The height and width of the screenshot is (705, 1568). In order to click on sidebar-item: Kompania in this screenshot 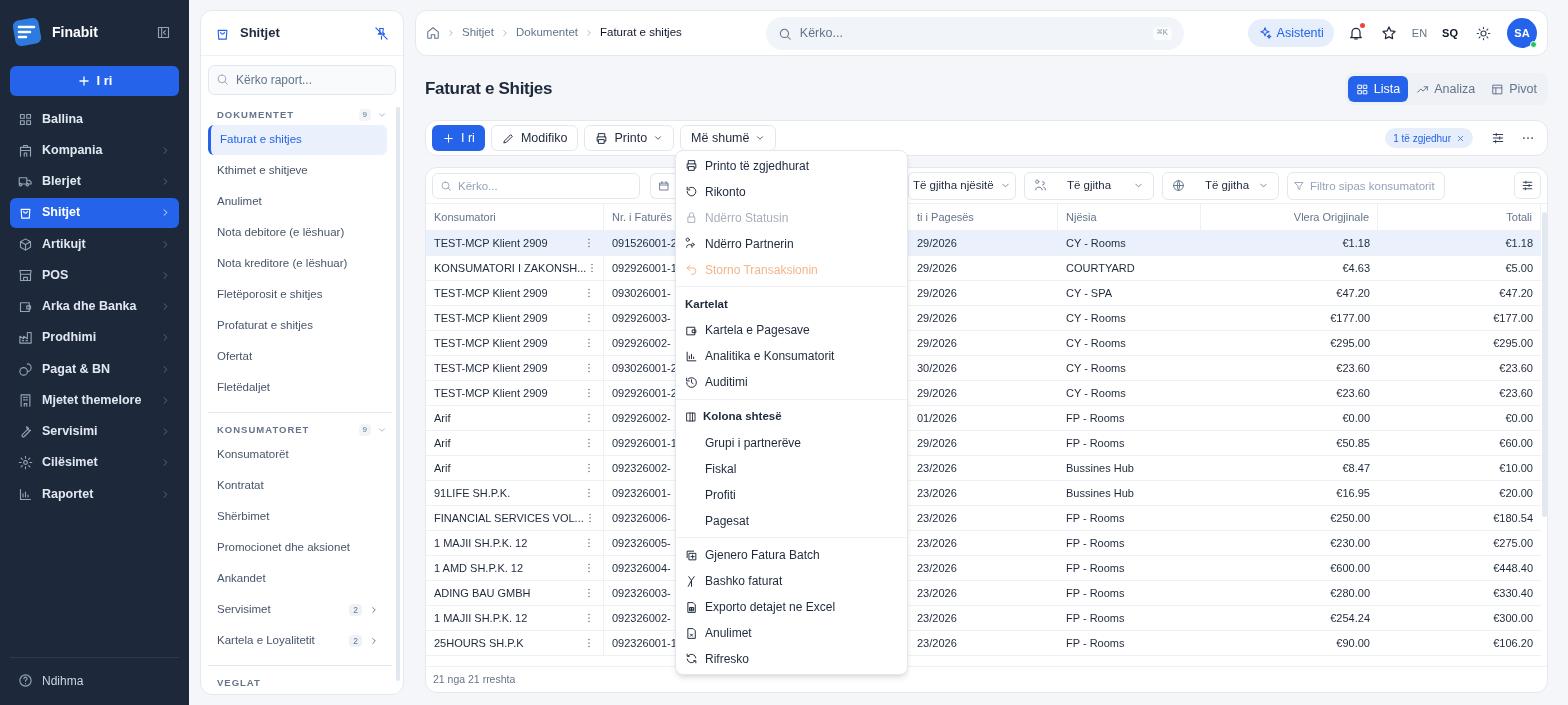, I will do `click(94, 150)`.